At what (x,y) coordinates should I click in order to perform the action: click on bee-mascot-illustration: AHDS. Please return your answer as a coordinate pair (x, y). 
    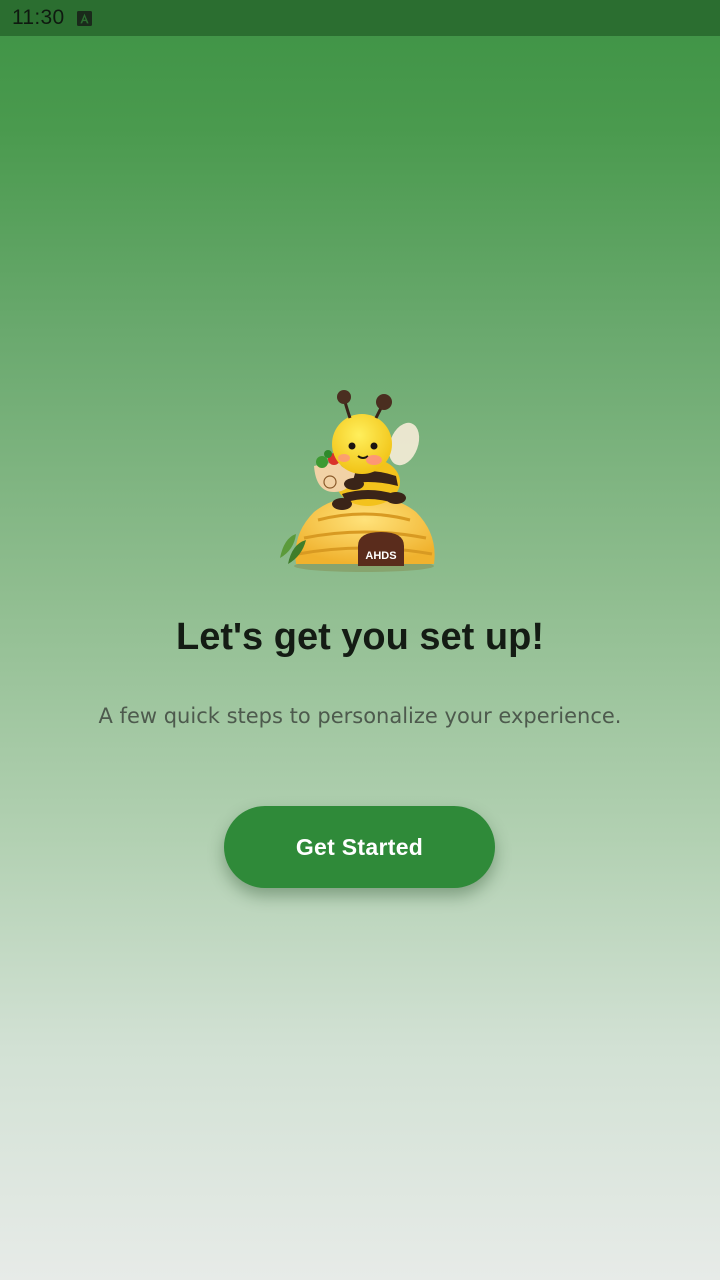
    Looking at the image, I should click on (360, 481).